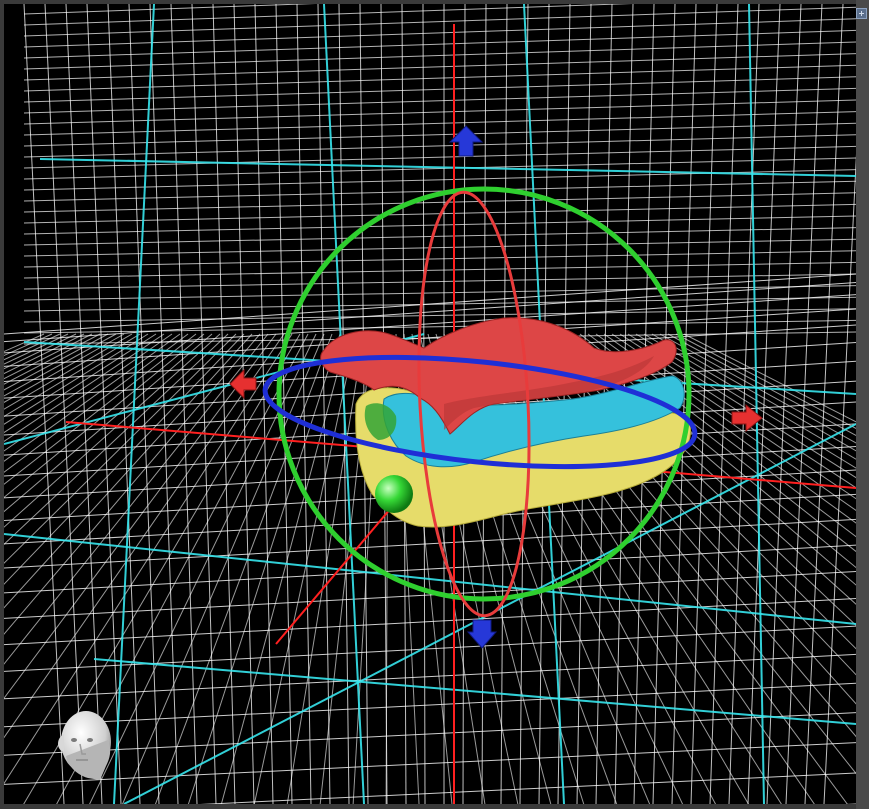 This screenshot has height=809, width=869. Describe the element at coordinates (84, 745) in the screenshot. I see `head-icon` at that location.